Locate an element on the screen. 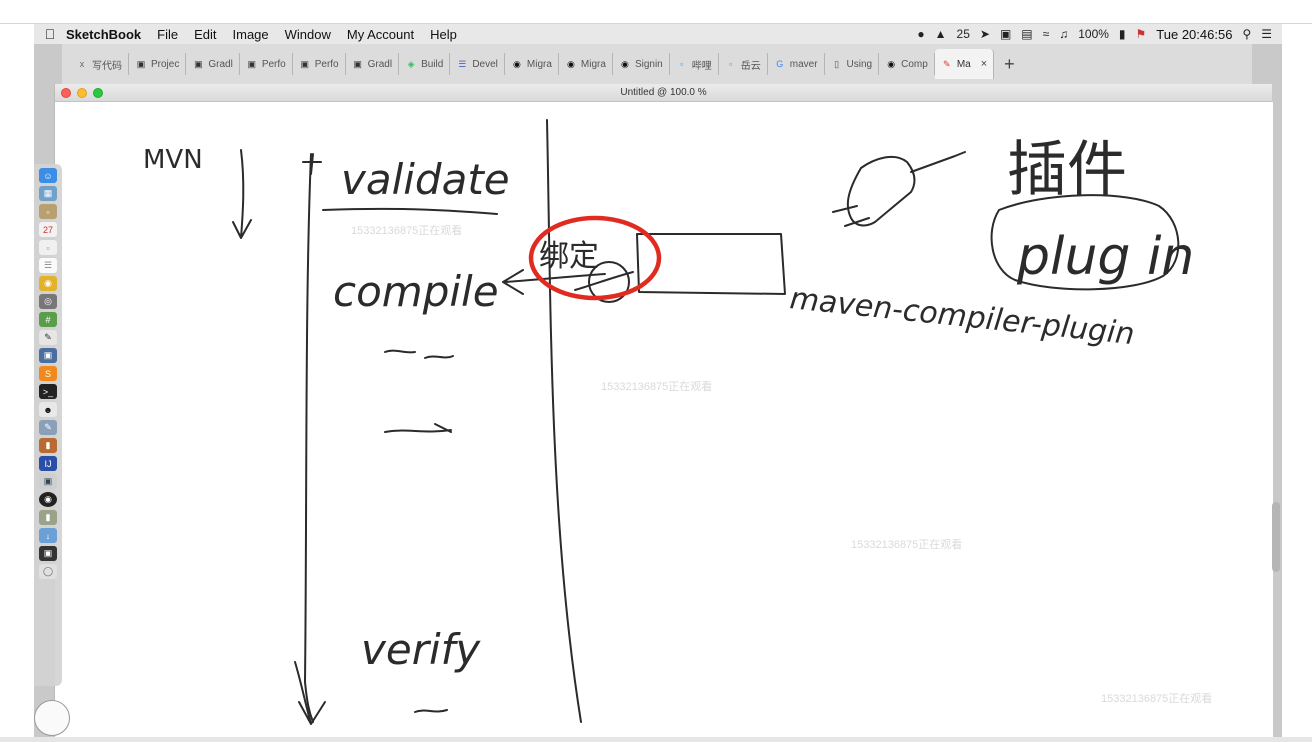 This screenshot has height=742, width=1312. browser-tab: ◉ Comp is located at coordinates (907, 64).